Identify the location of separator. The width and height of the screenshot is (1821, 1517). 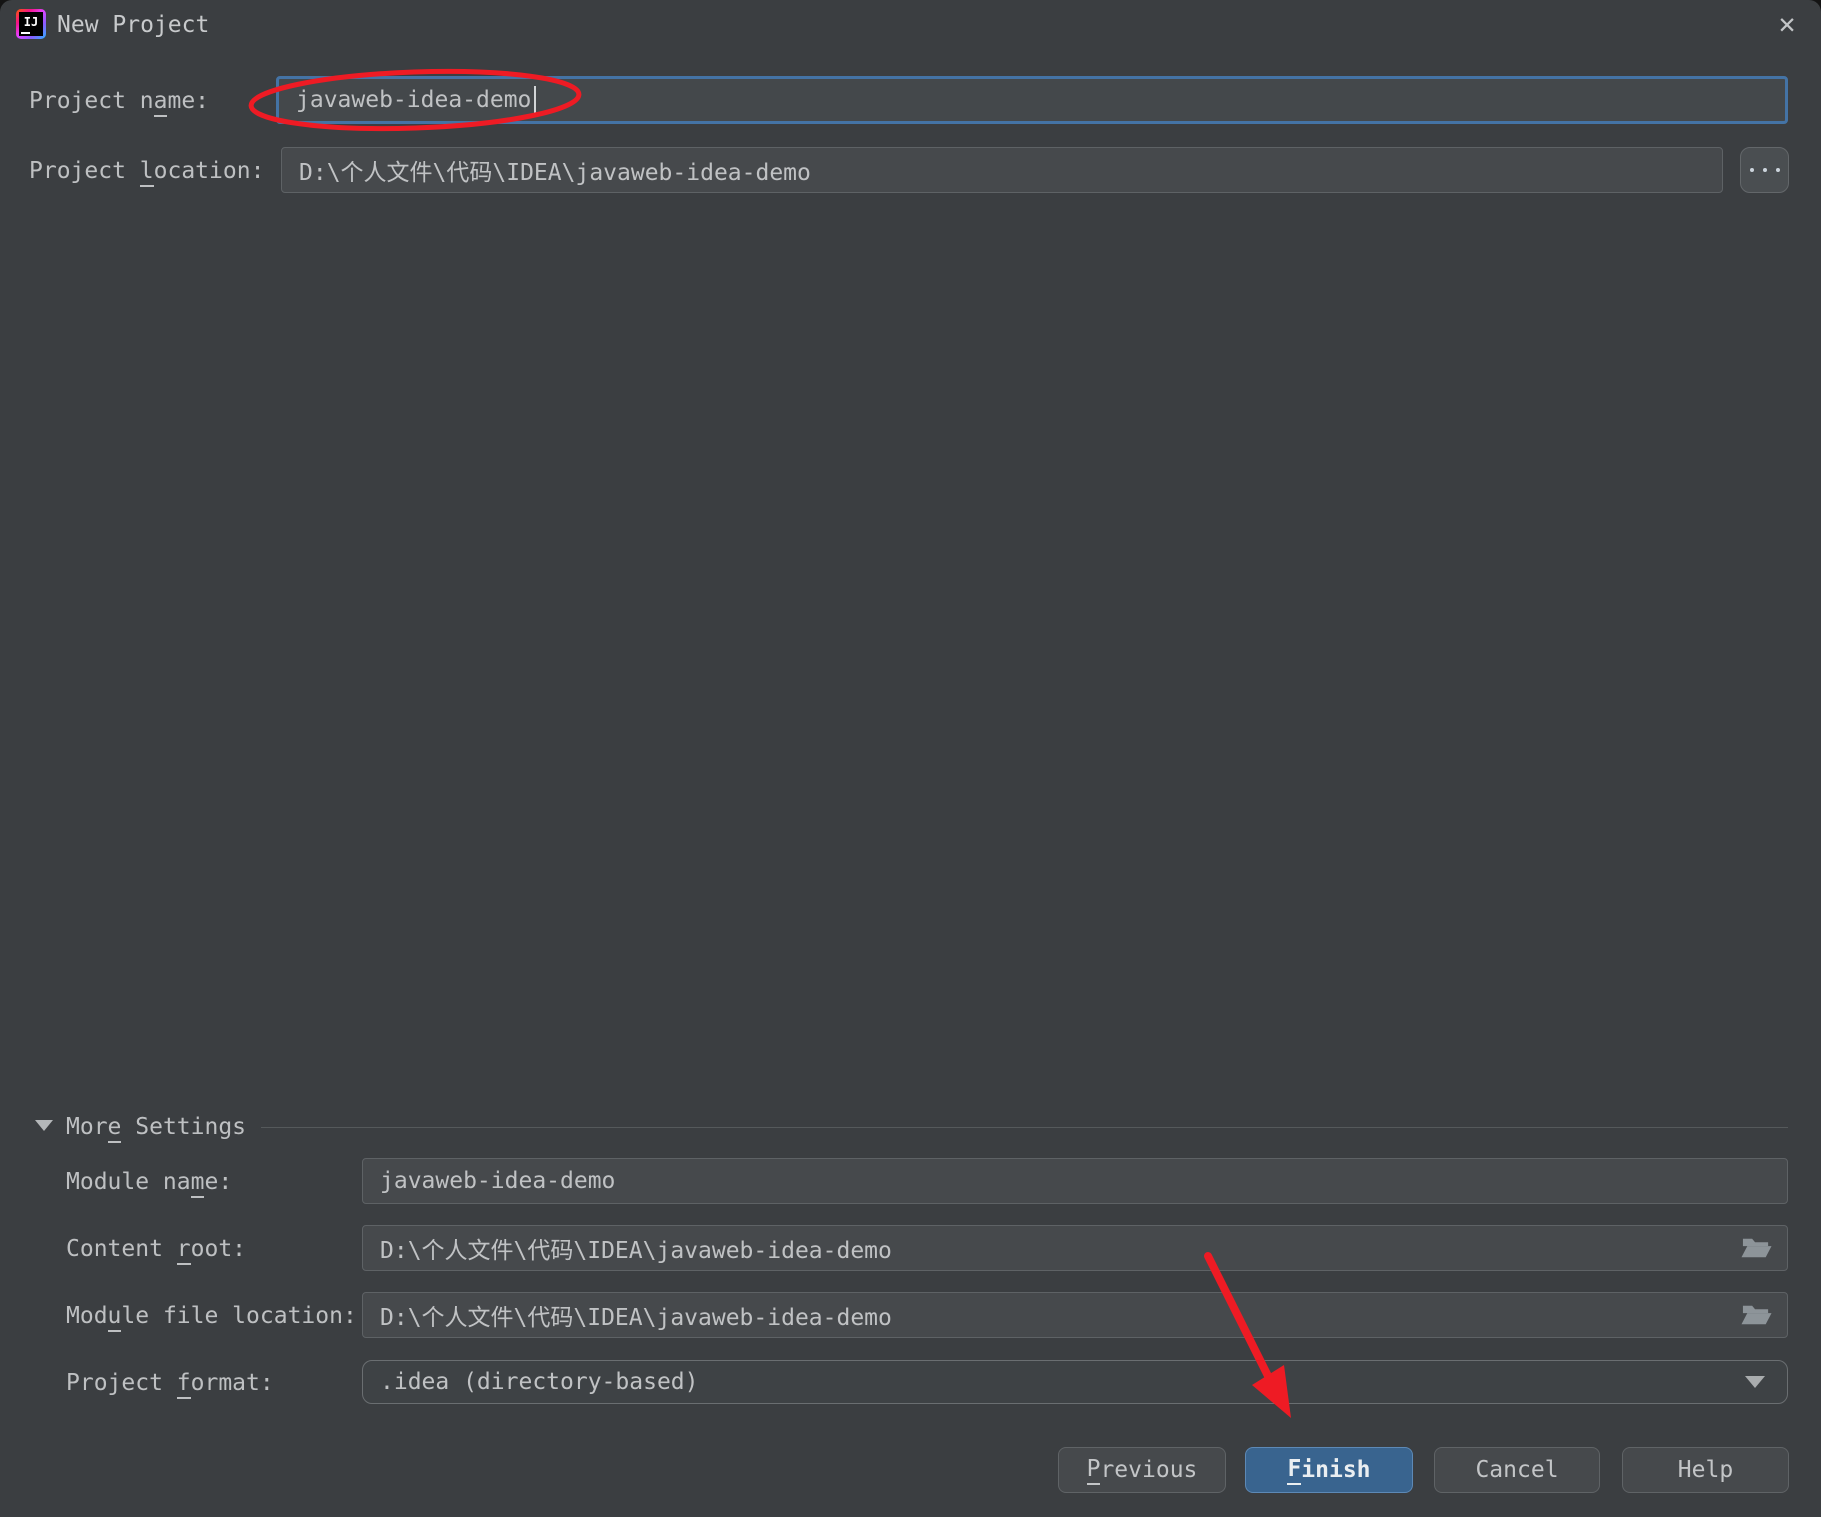
(1024, 1127).